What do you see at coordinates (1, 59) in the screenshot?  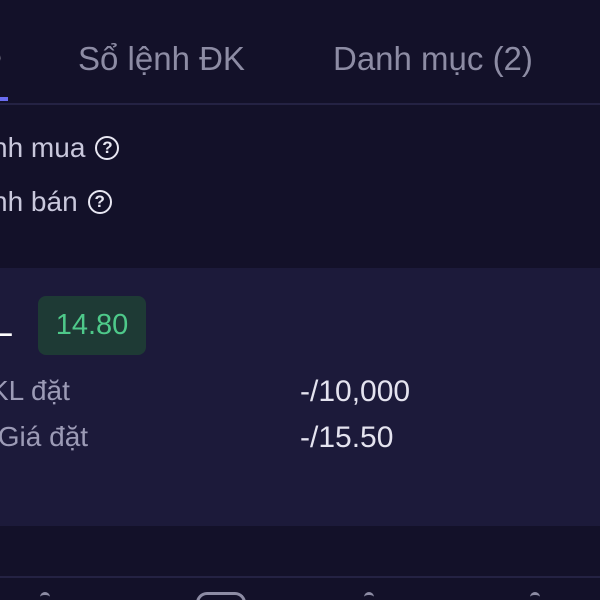 I see `tab-active-partial: D` at bounding box center [1, 59].